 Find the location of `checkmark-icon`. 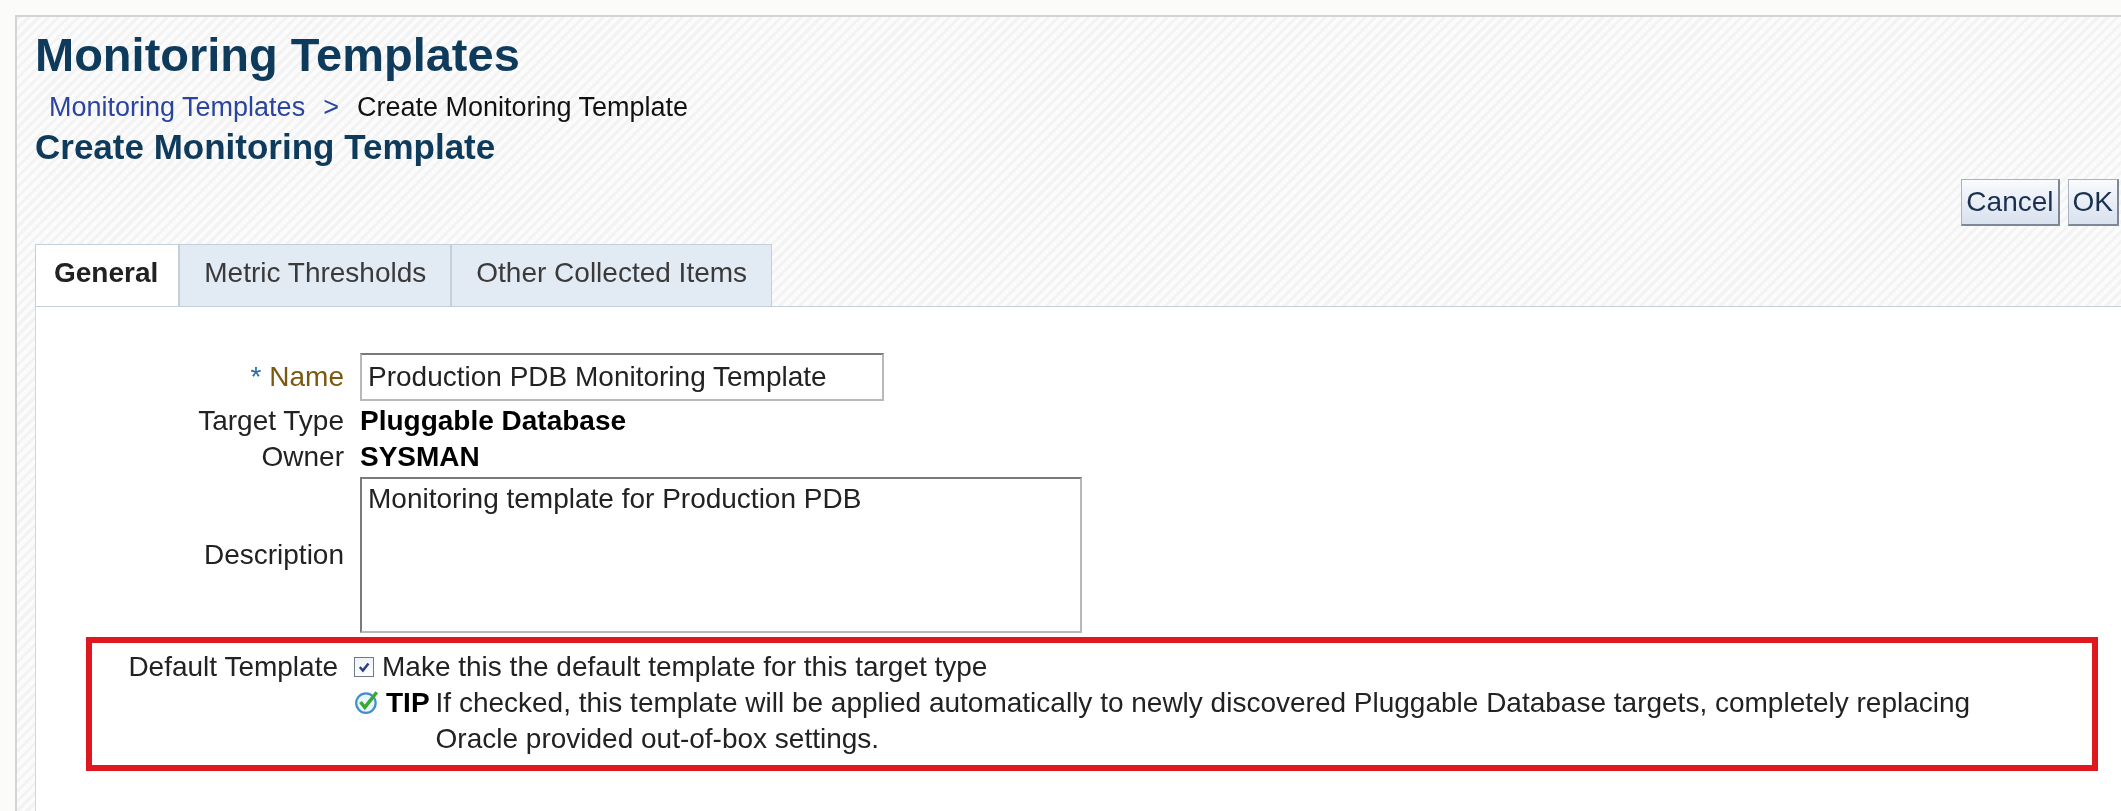

checkmark-icon is located at coordinates (364, 667).